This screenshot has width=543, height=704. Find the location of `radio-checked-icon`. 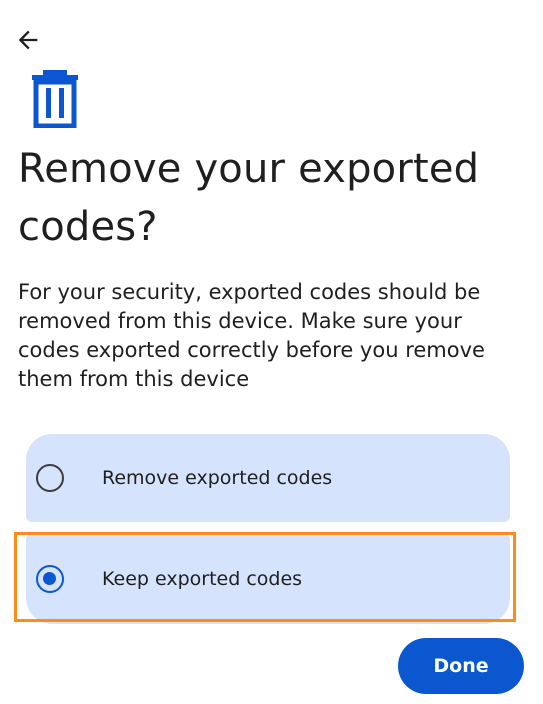

radio-checked-icon is located at coordinates (50, 579).